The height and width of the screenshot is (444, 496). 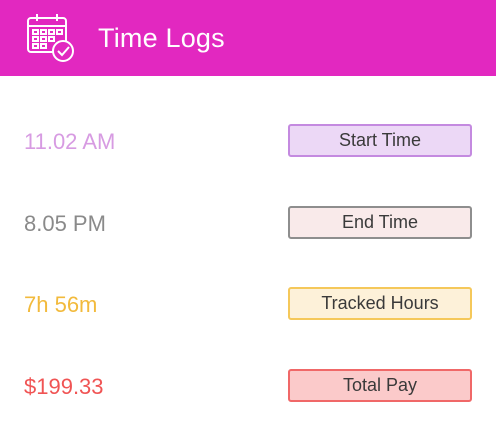 I want to click on start-time-row: 11.02 AM Start Time, so click(x=248, y=142).